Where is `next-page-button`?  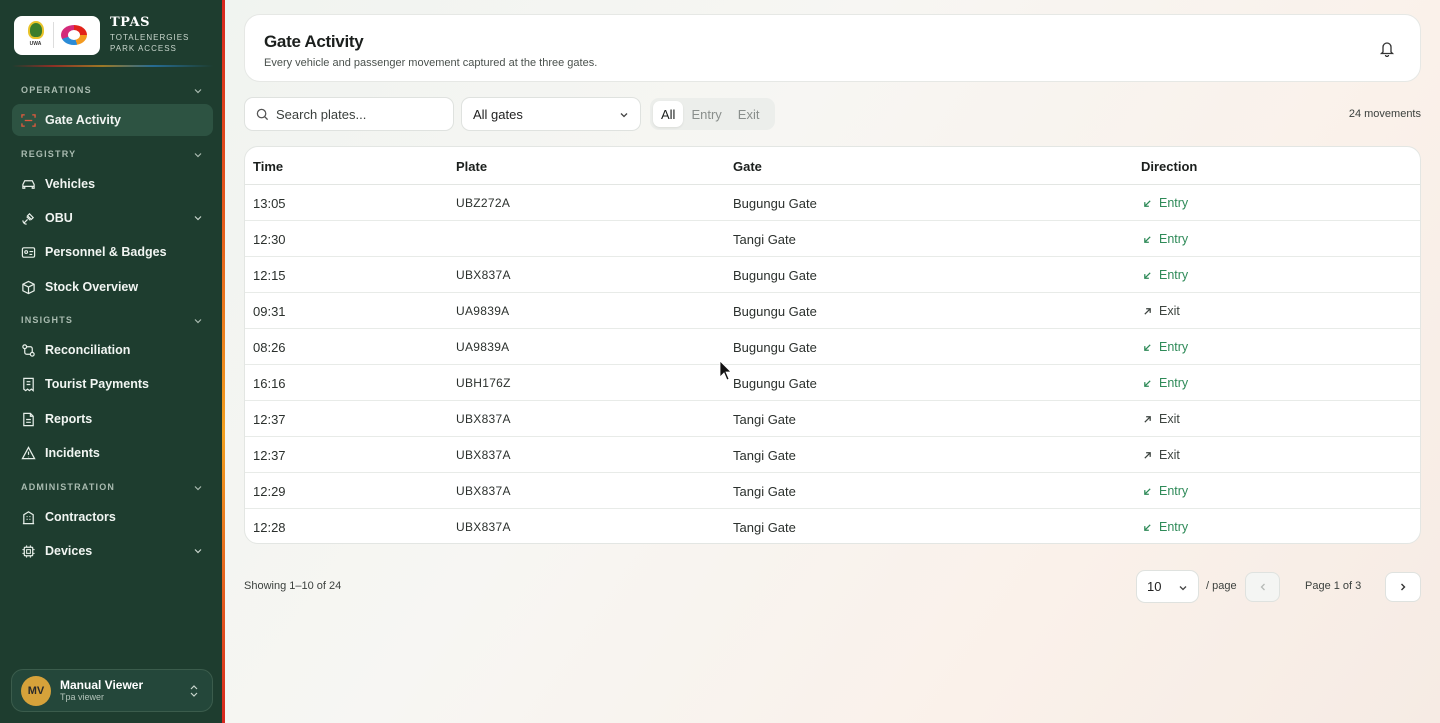 next-page-button is located at coordinates (1403, 587).